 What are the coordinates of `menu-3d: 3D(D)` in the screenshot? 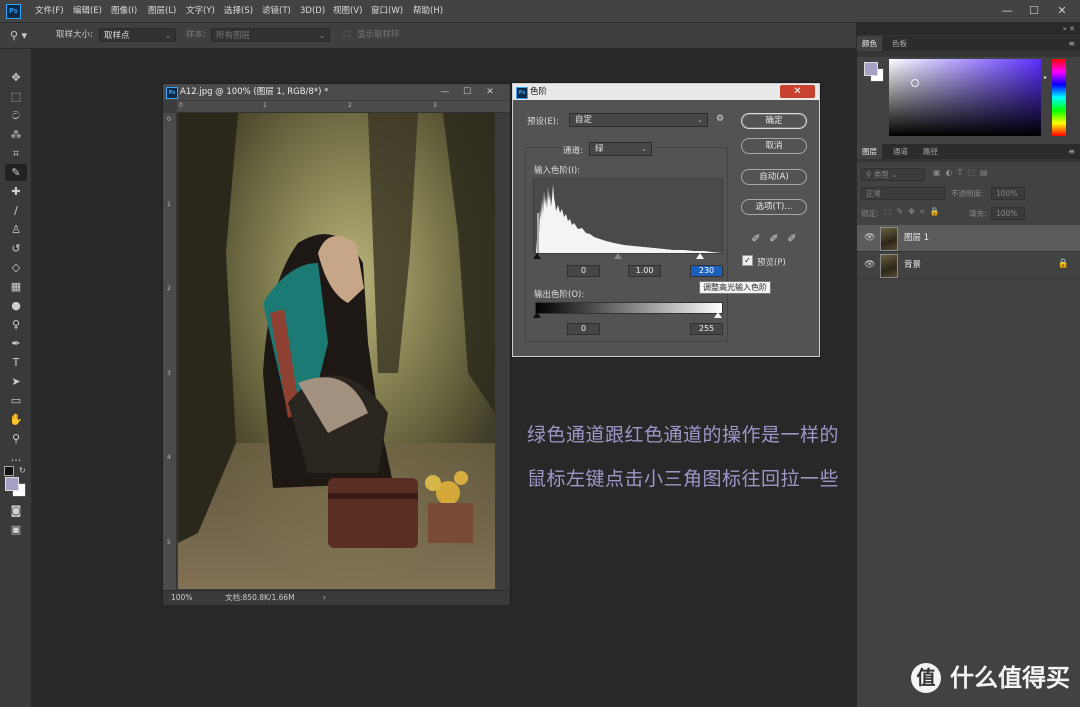 It's located at (312, 11).